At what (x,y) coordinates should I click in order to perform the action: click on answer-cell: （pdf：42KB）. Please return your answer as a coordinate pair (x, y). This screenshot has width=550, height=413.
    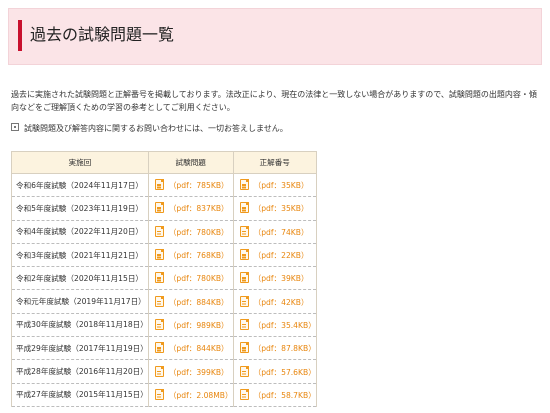
    Looking at the image, I should click on (274, 301).